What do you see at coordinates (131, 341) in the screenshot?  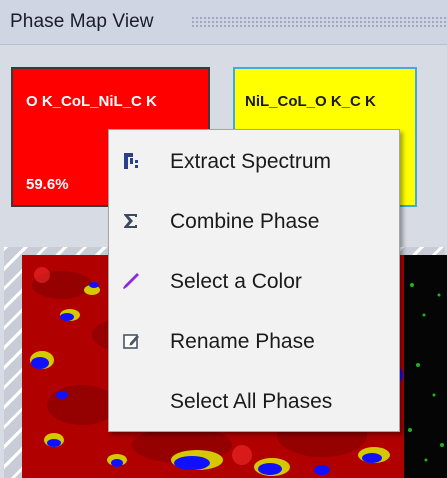 I see `rename-edit-icon` at bounding box center [131, 341].